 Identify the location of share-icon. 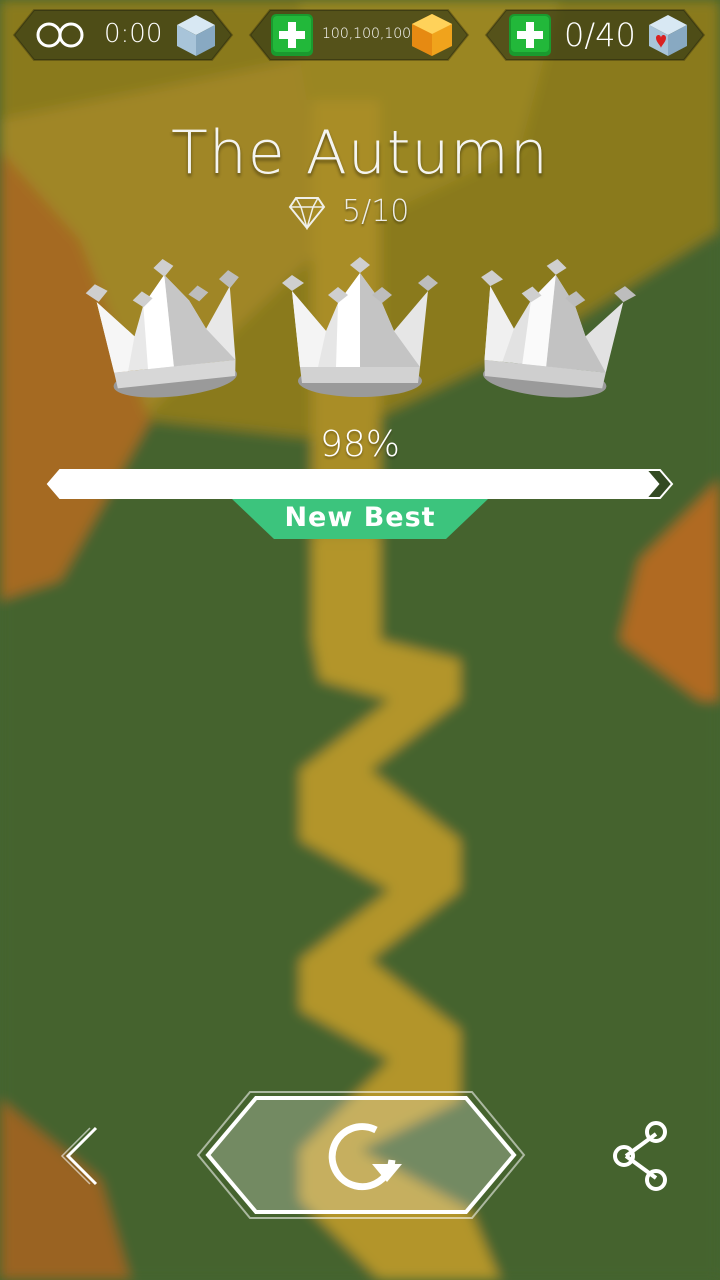
(640, 1156).